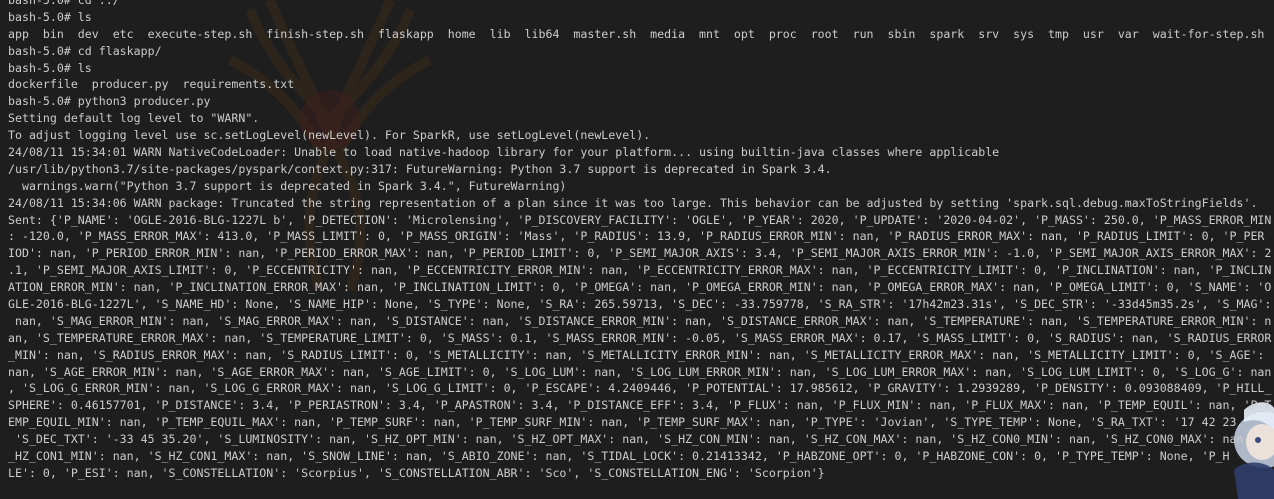  What do you see at coordinates (640, 320) in the screenshot?
I see `terminal-line: nan, 'S_MAG_ERROR_MIN'` at bounding box center [640, 320].